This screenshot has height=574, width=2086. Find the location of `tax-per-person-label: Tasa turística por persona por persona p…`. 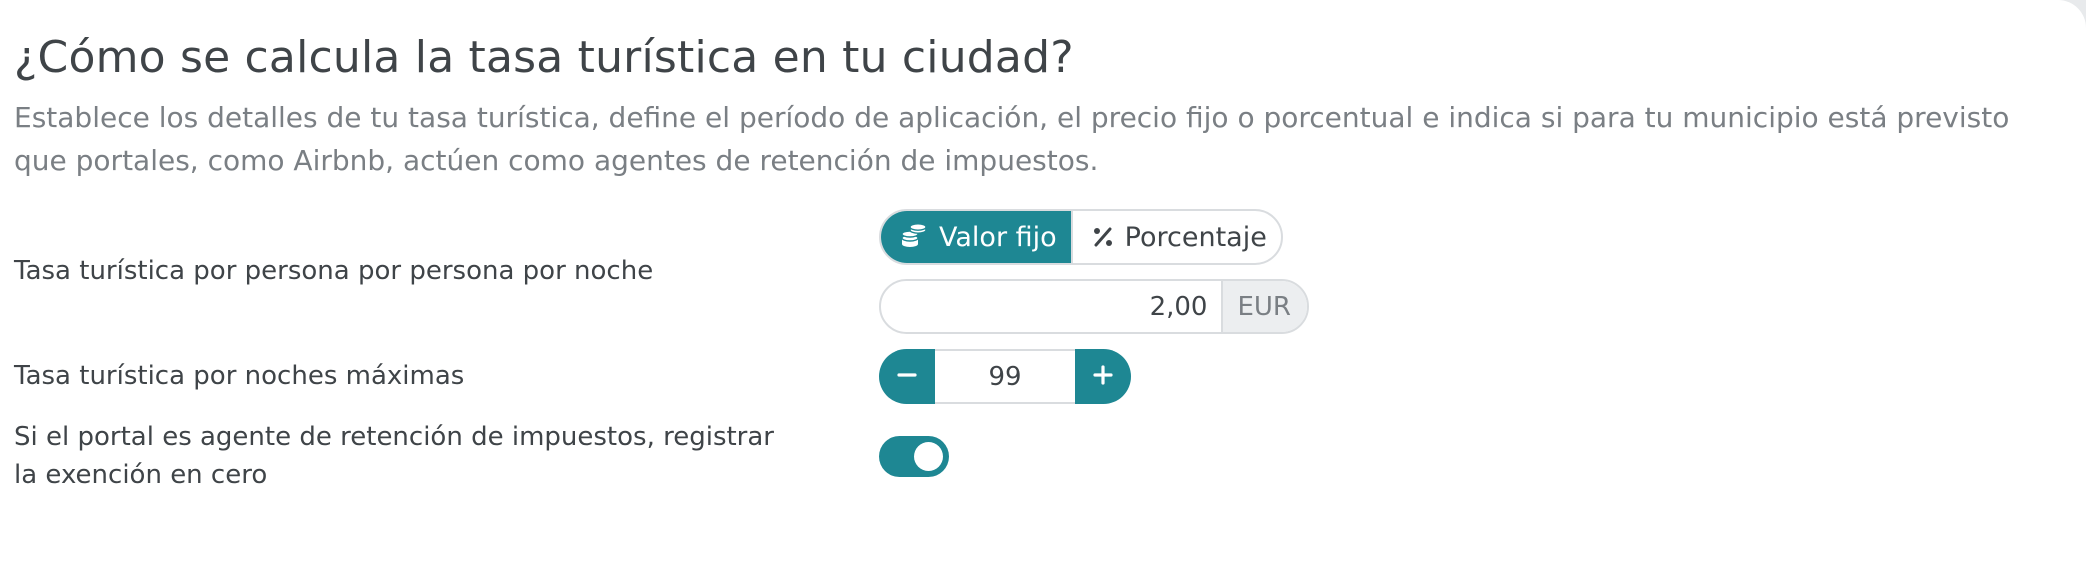

tax-per-person-label: Tasa turística por persona por persona p… is located at coordinates (334, 271).